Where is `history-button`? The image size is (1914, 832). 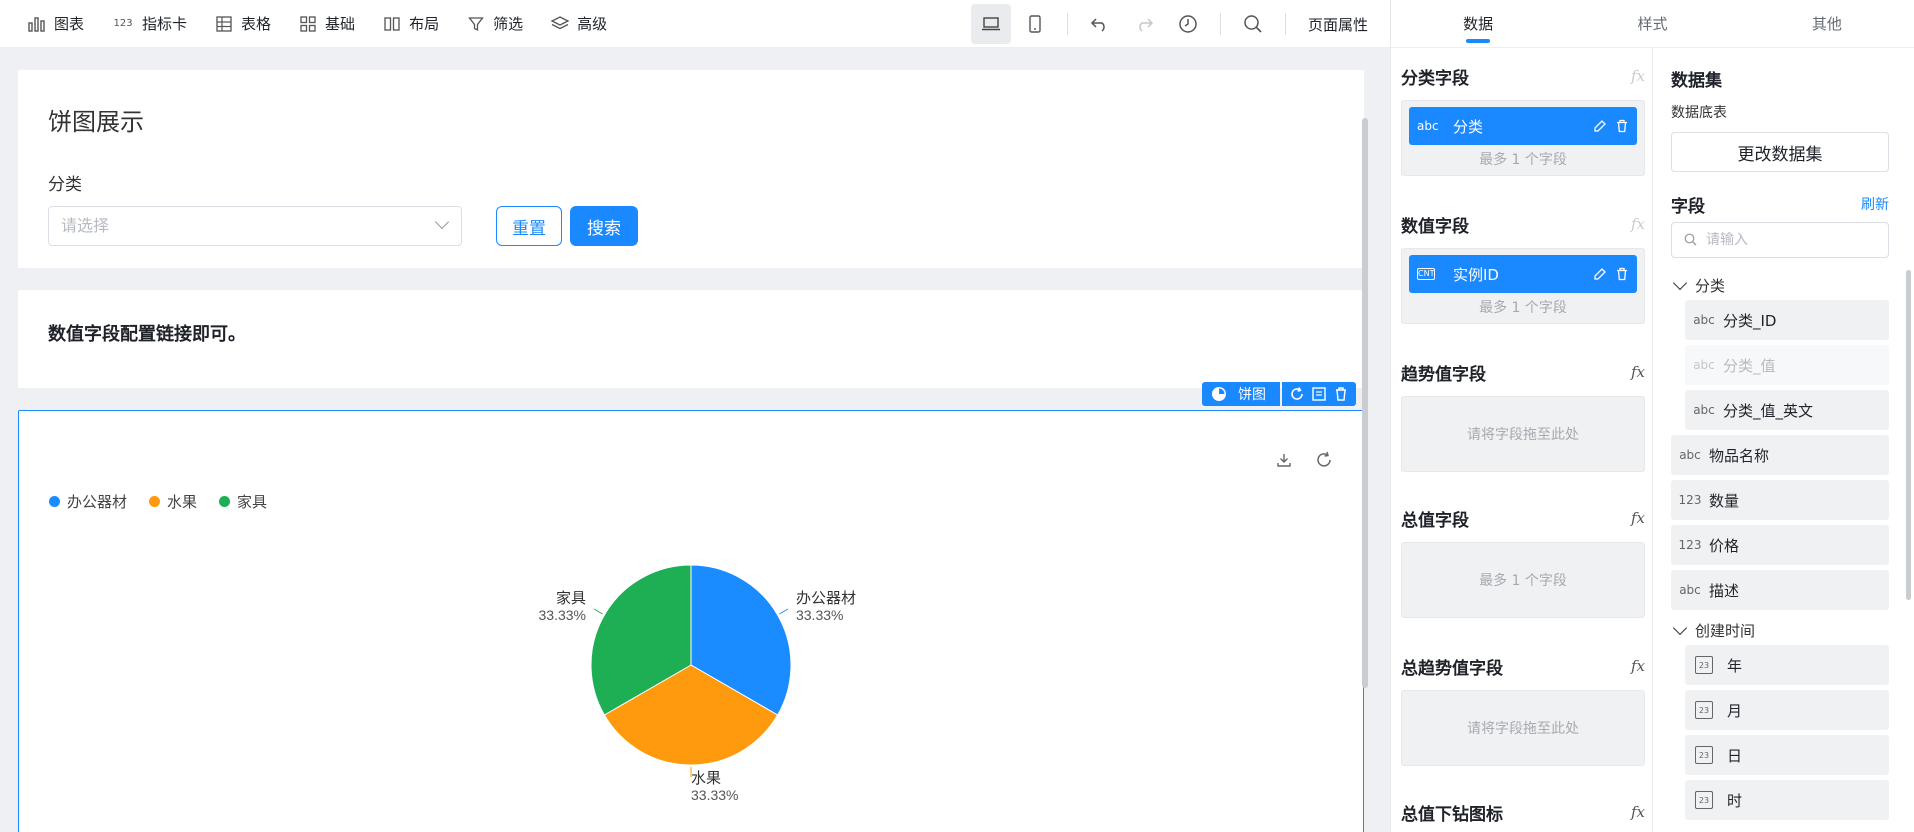
history-button is located at coordinates (1188, 24).